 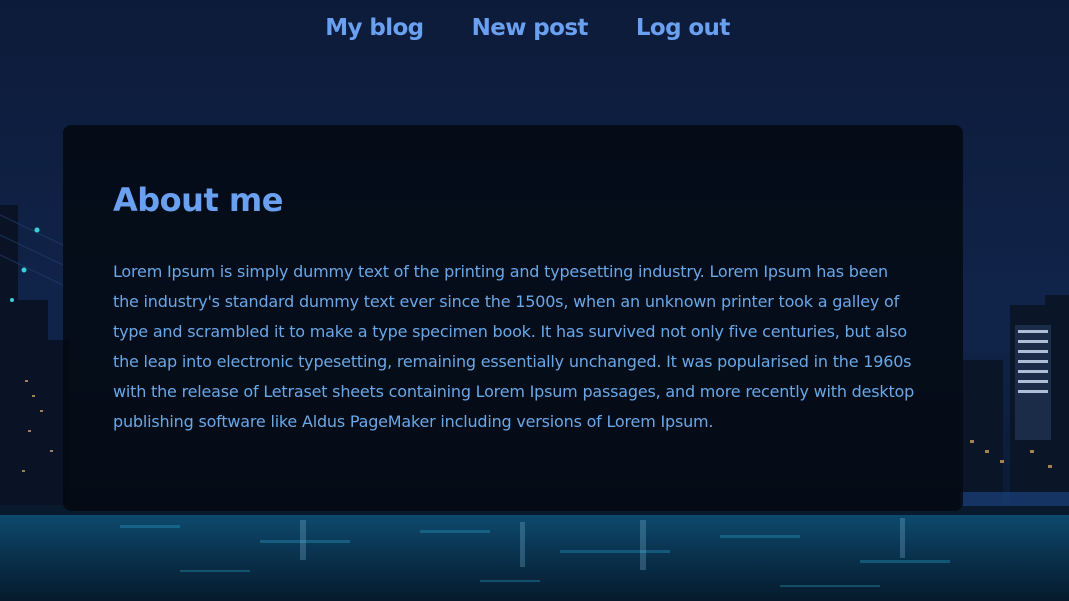 What do you see at coordinates (683, 30) in the screenshot?
I see `nav-link-log-out: Log out` at bounding box center [683, 30].